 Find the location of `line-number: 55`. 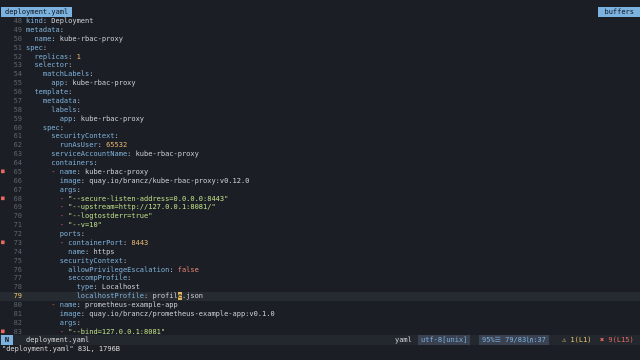

line-number: 55 is located at coordinates (17, 83).